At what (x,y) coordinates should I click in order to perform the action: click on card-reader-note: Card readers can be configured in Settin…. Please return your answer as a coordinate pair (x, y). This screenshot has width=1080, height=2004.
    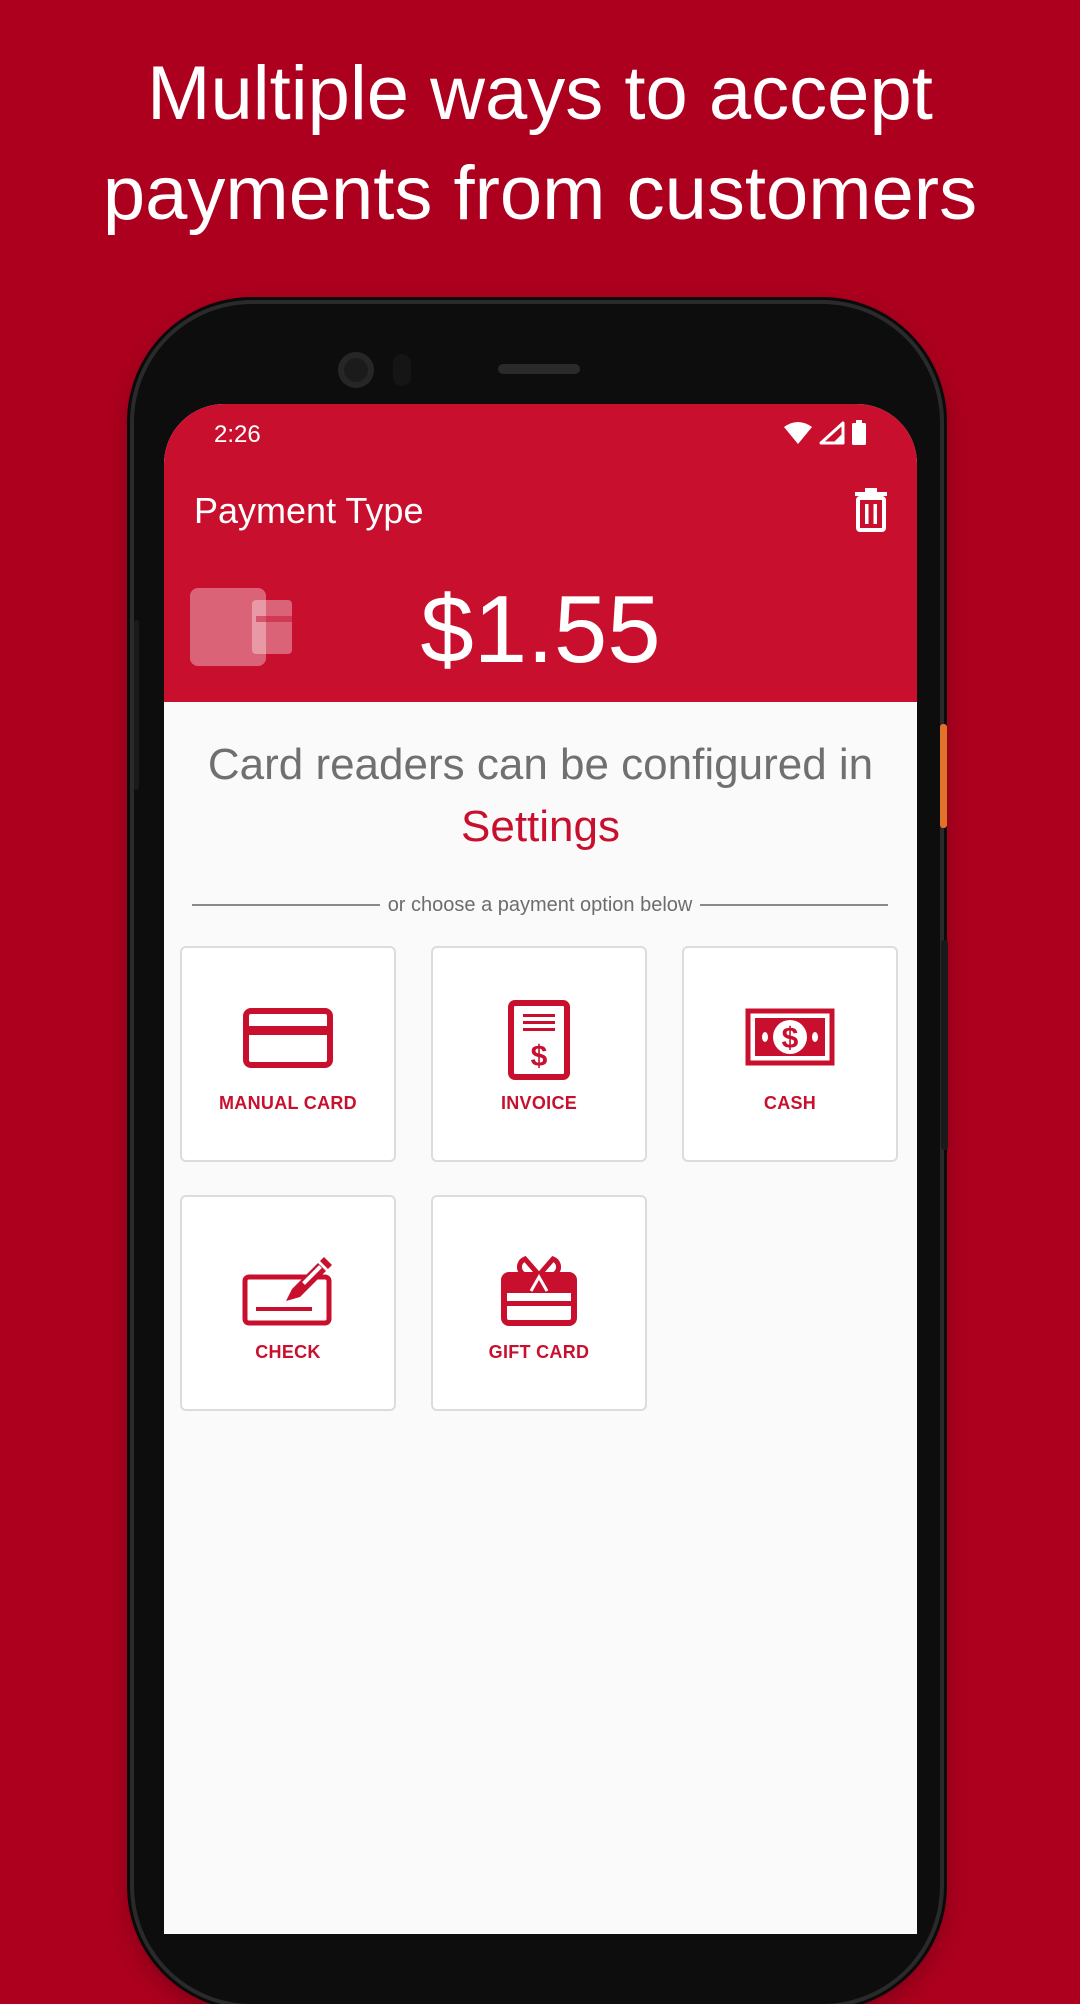
    Looking at the image, I should click on (540, 796).